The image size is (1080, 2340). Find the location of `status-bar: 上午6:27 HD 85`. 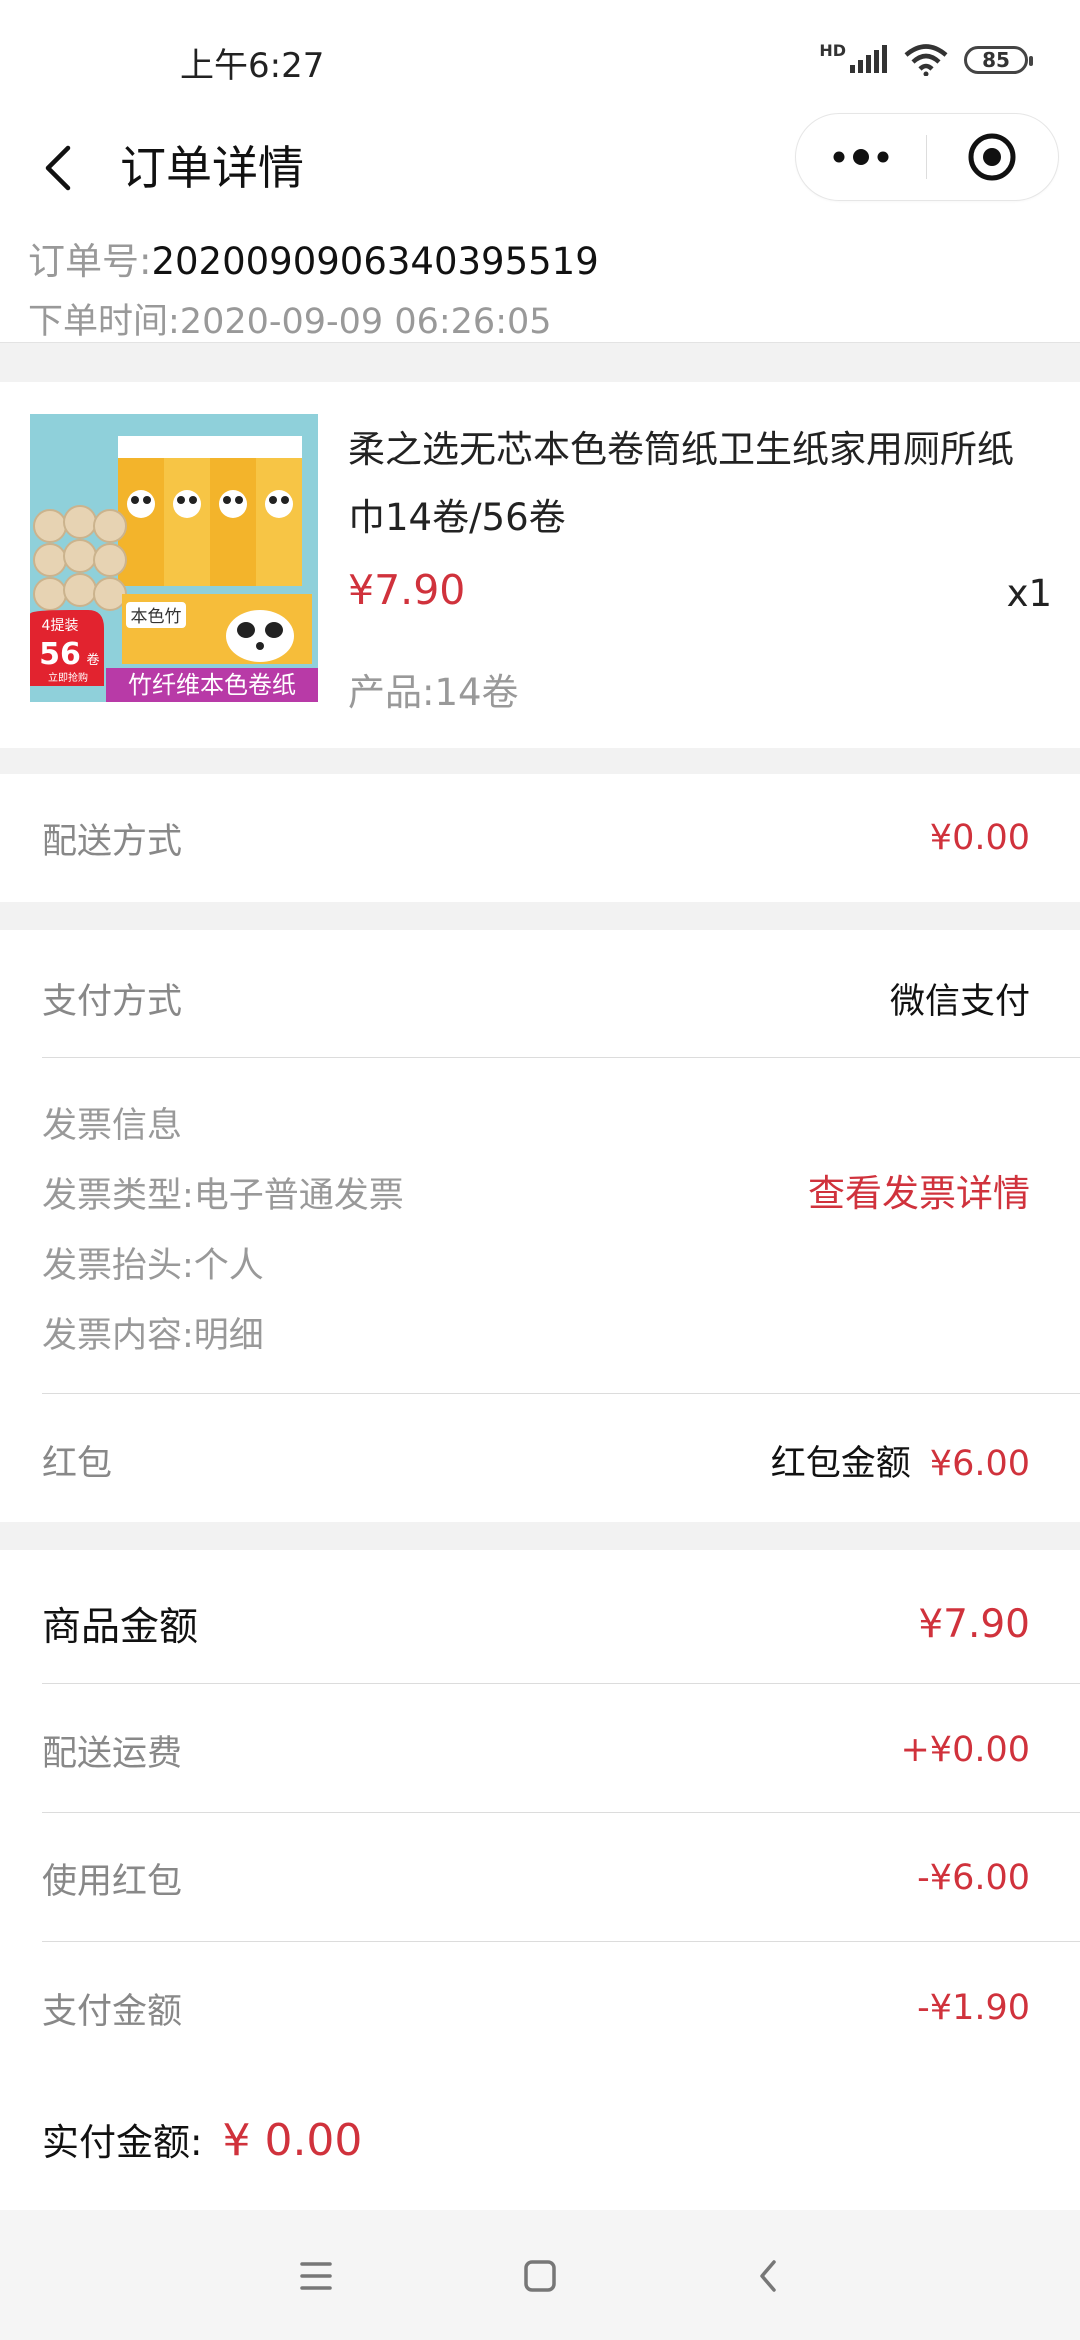

status-bar: 上午6:27 HD 85 is located at coordinates (540, 55).